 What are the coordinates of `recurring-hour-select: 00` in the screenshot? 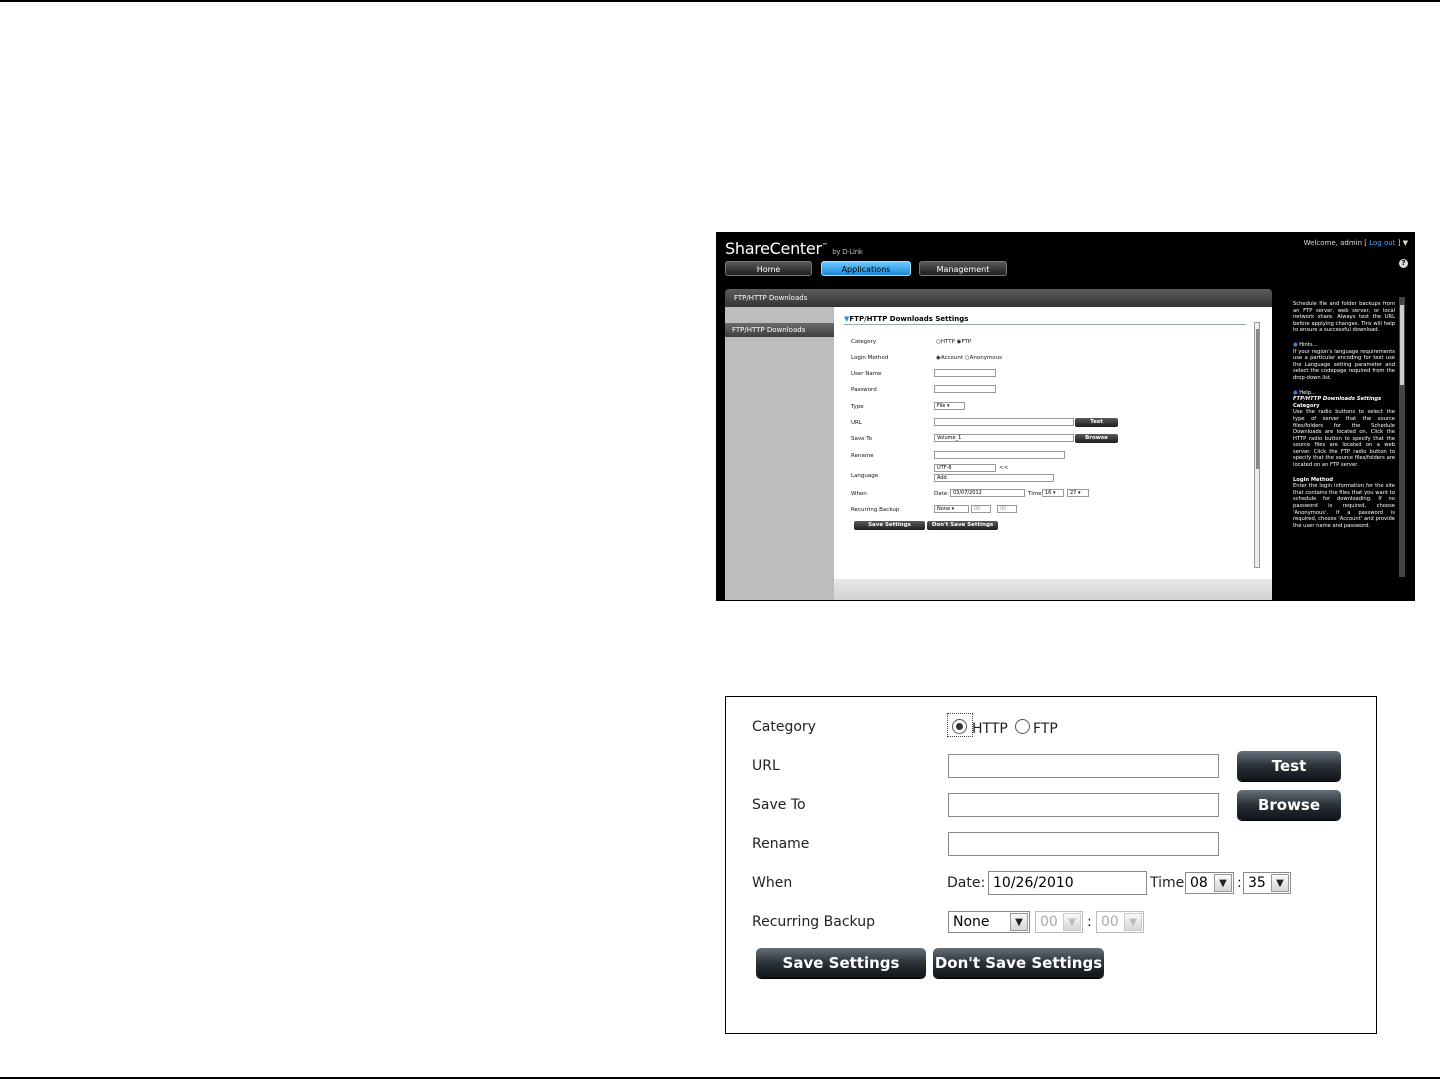 It's located at (981, 509).